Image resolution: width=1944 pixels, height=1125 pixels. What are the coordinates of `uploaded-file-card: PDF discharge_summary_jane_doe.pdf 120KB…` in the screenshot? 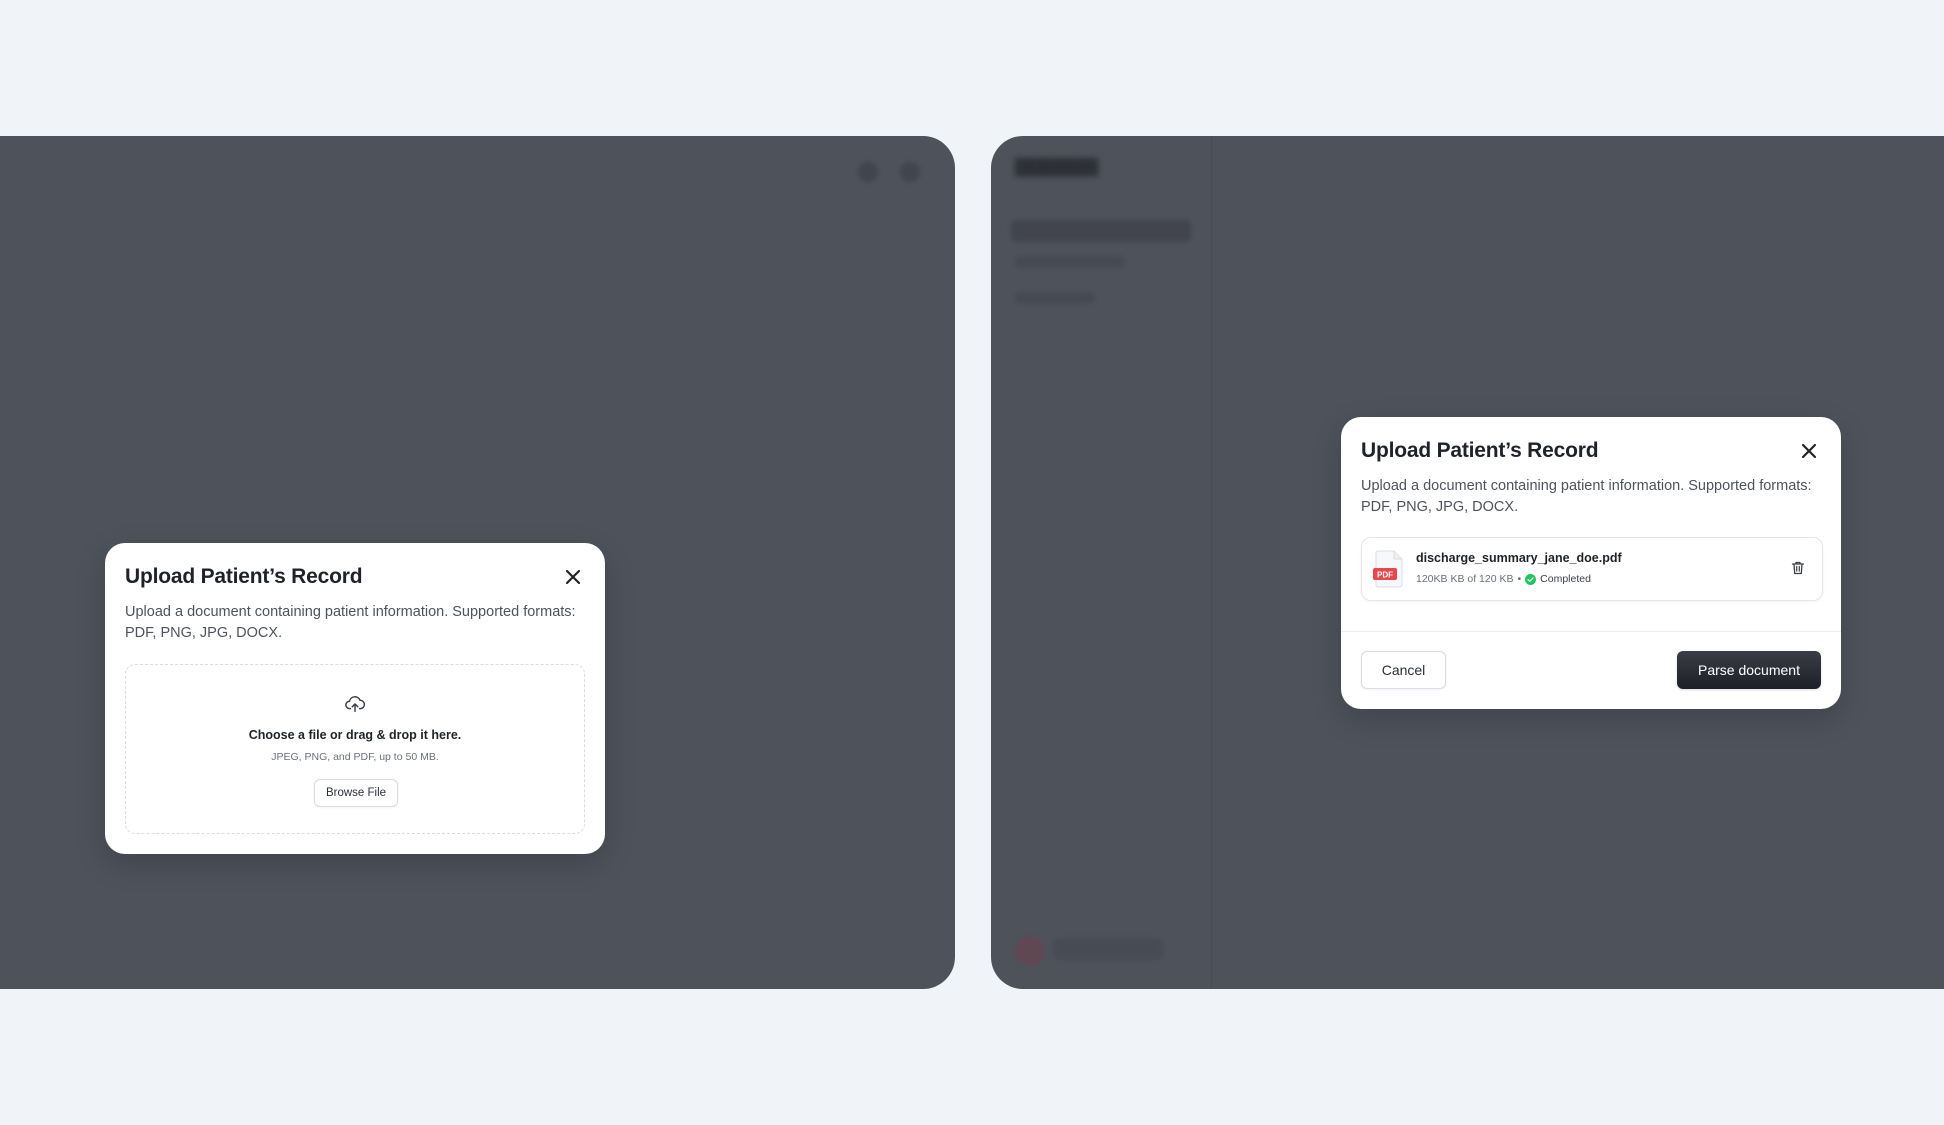 It's located at (1592, 569).